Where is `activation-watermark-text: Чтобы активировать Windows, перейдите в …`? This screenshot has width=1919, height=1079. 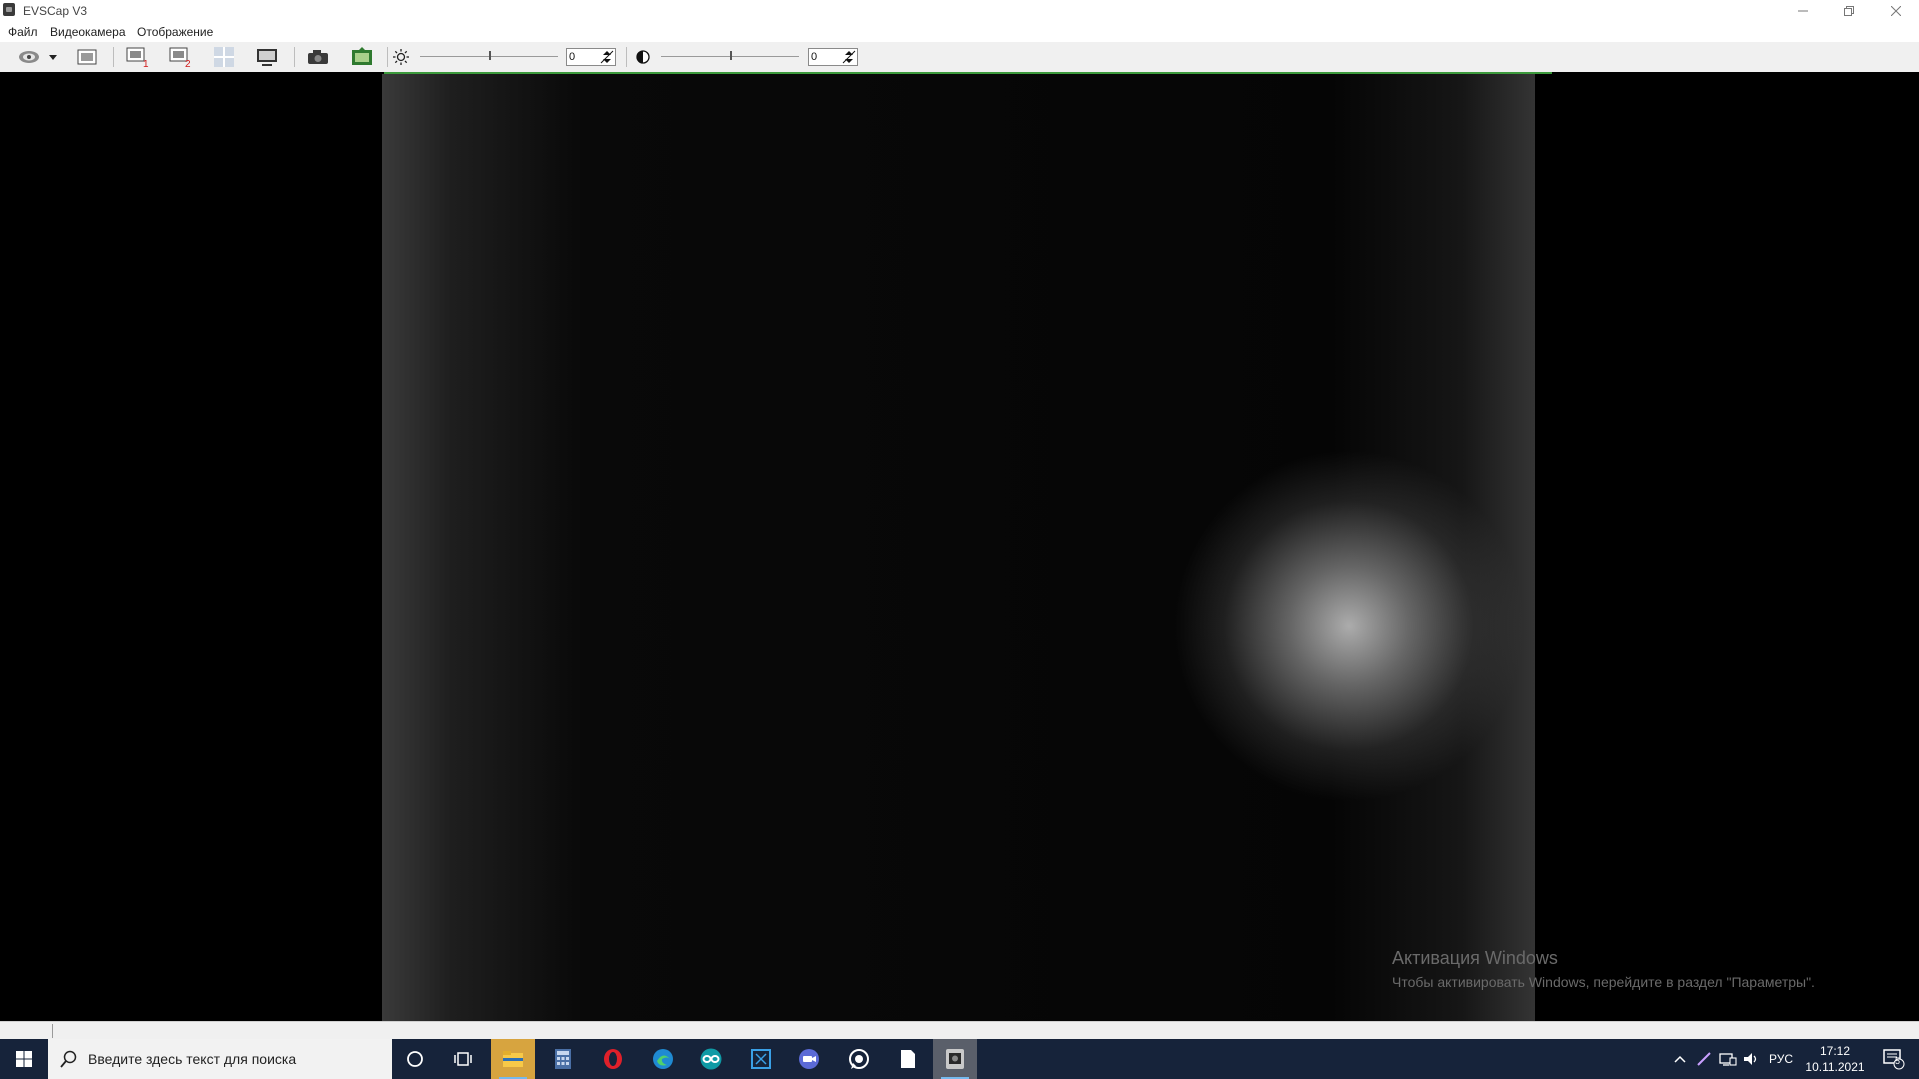
activation-watermark-text: Чтобы активировать Windows, перейдите в … is located at coordinates (1603, 982).